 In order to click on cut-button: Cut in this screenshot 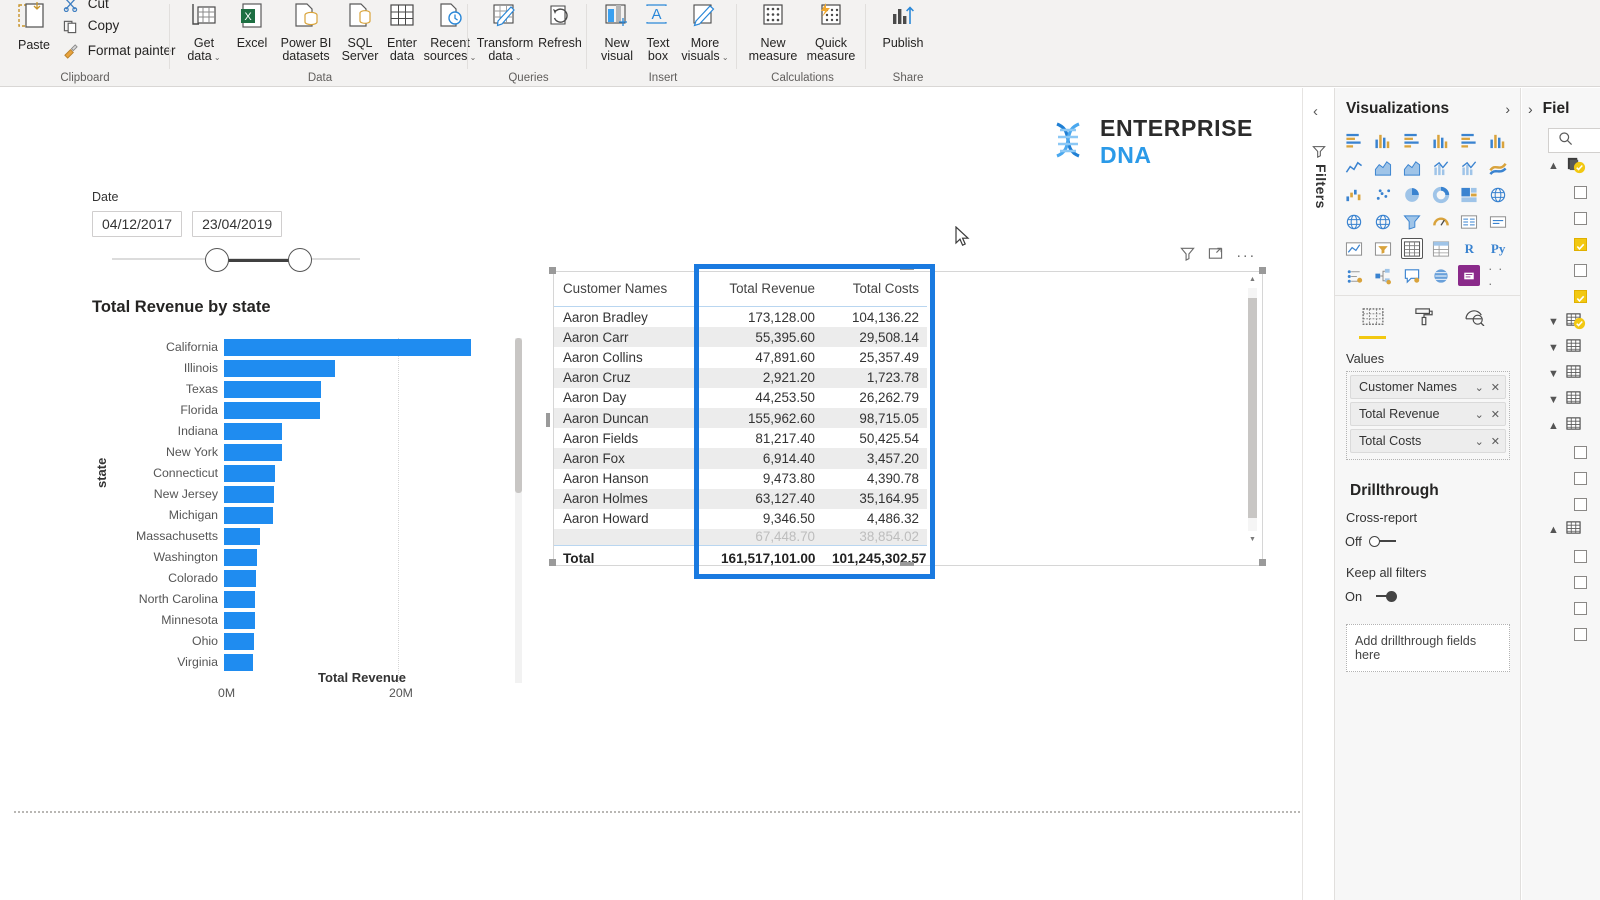, I will do `click(86, 7)`.